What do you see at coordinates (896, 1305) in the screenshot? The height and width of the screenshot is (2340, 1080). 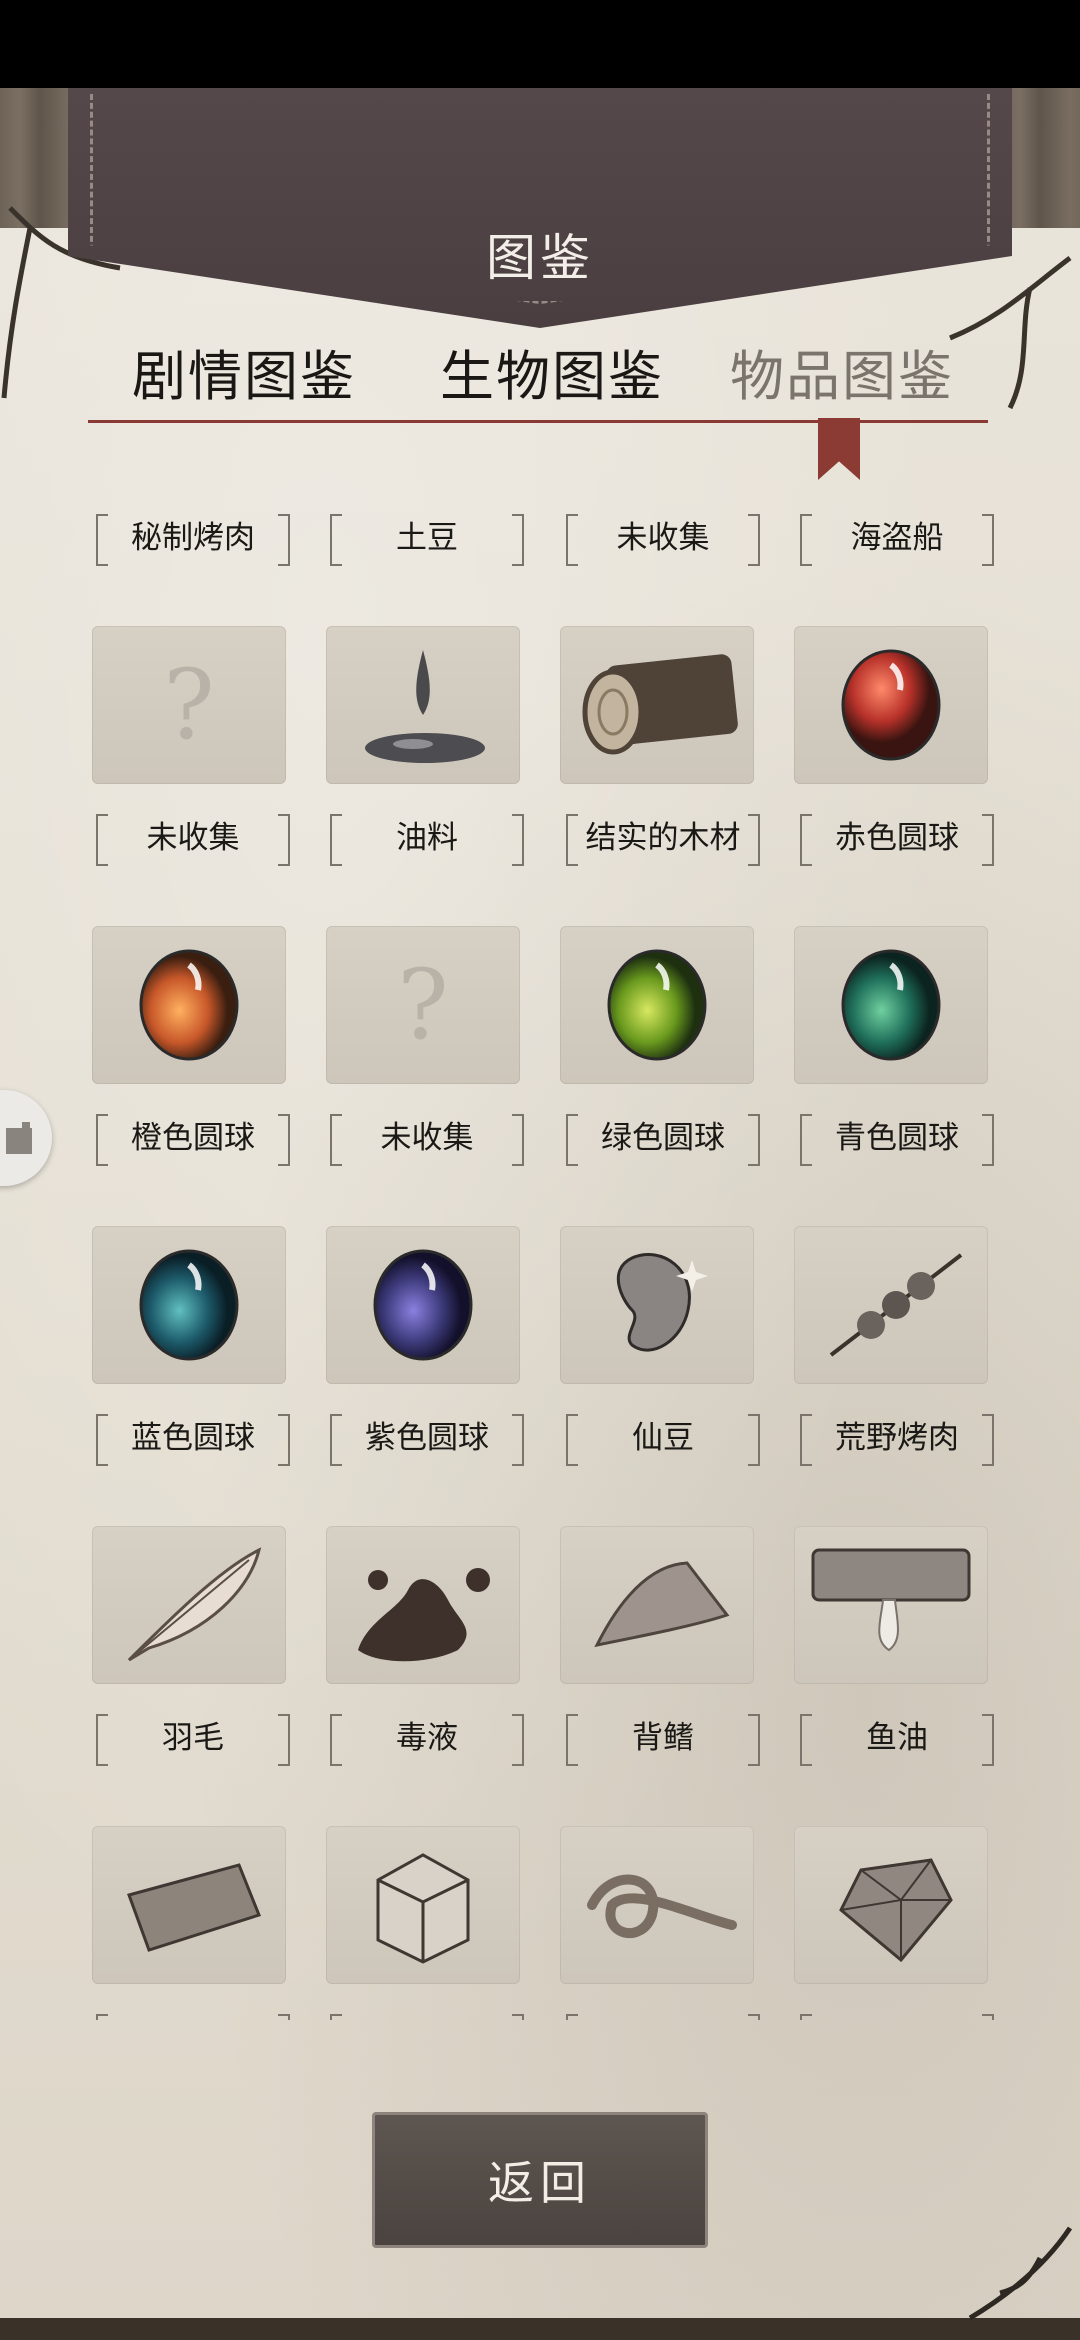 I see `meat-skewer-icon` at bounding box center [896, 1305].